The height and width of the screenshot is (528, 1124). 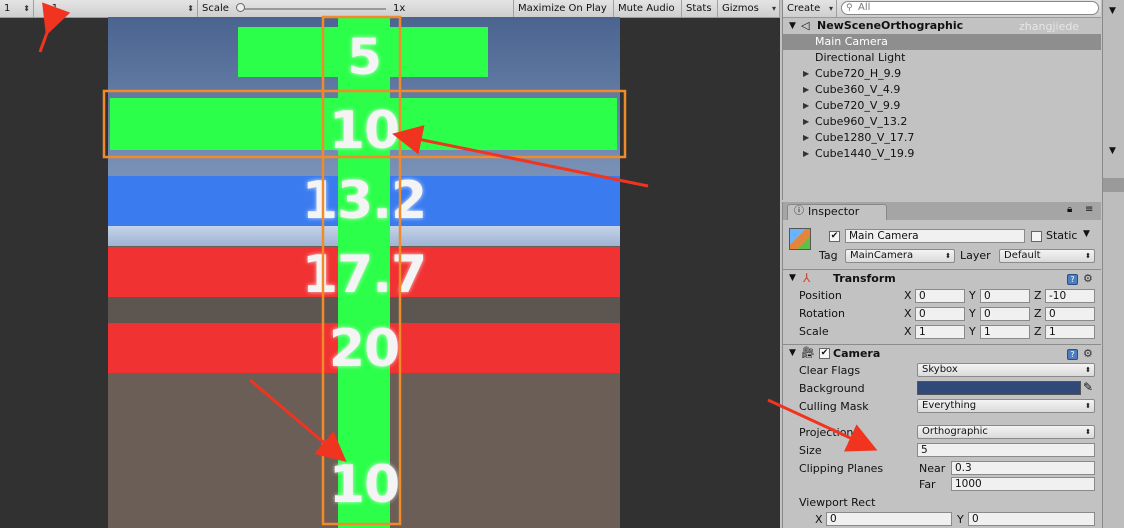 I want to click on camera-title: Camera, so click(x=857, y=353).